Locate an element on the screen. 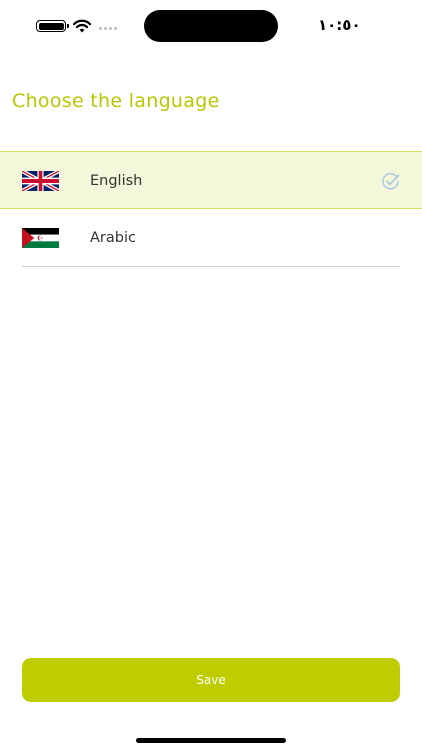 This screenshot has width=422, height=750. home-indicator is located at coordinates (211, 740).